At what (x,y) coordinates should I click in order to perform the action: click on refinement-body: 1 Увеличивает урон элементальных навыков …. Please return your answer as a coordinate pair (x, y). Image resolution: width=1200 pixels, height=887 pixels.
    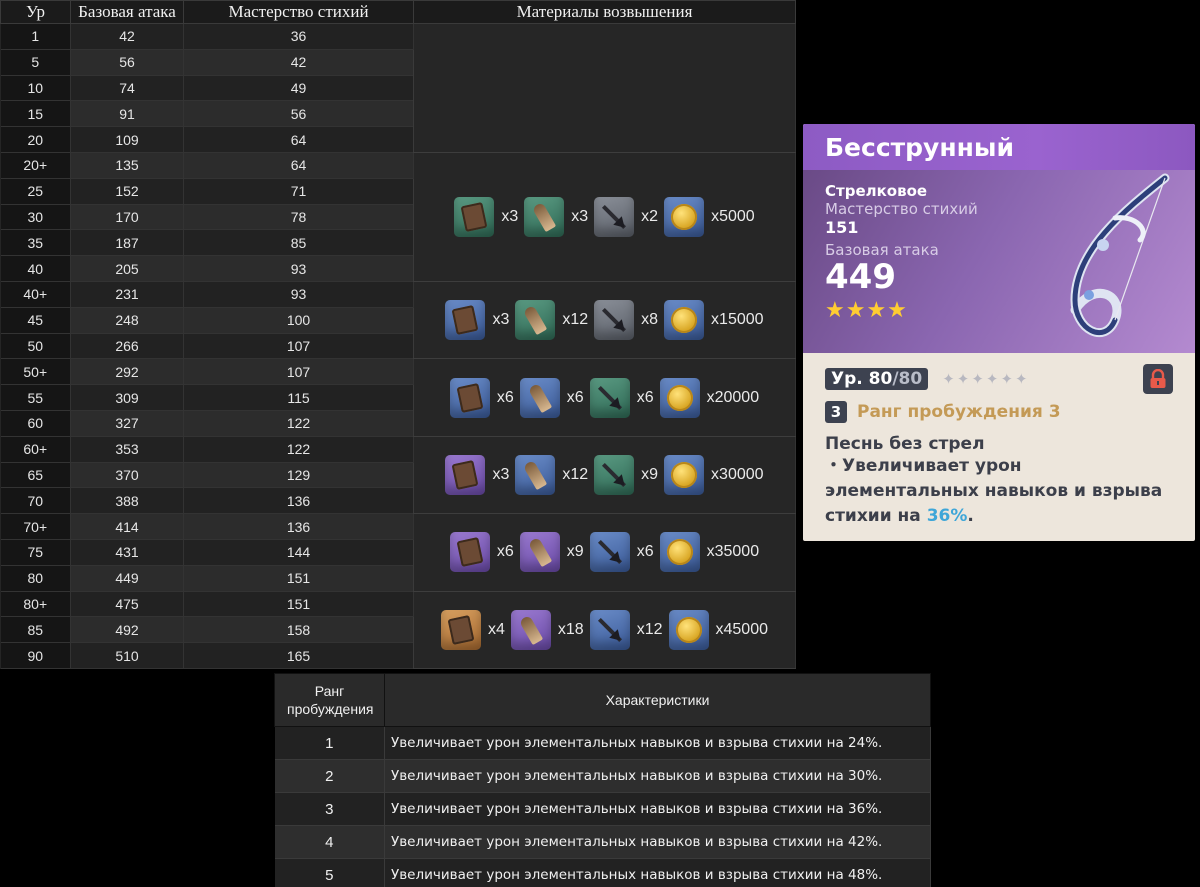
    Looking at the image, I should click on (602, 806).